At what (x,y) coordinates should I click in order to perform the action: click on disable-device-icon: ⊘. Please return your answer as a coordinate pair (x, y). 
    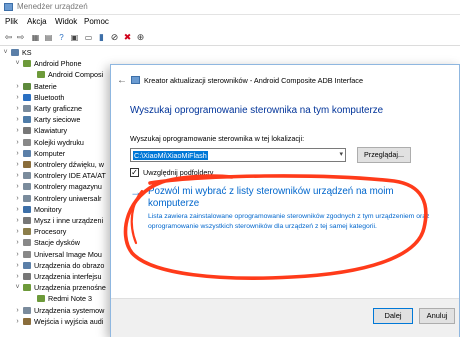
    Looking at the image, I should click on (114, 37).